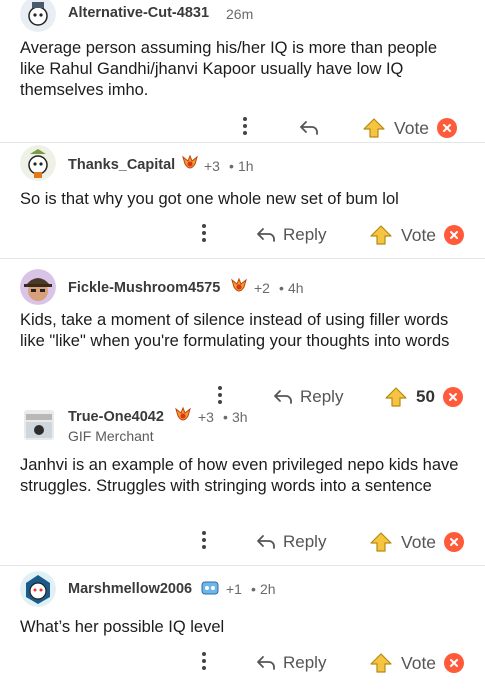  Describe the element at coordinates (144, 288) in the screenshot. I see `username: Fickle-Mushroom4575` at that location.